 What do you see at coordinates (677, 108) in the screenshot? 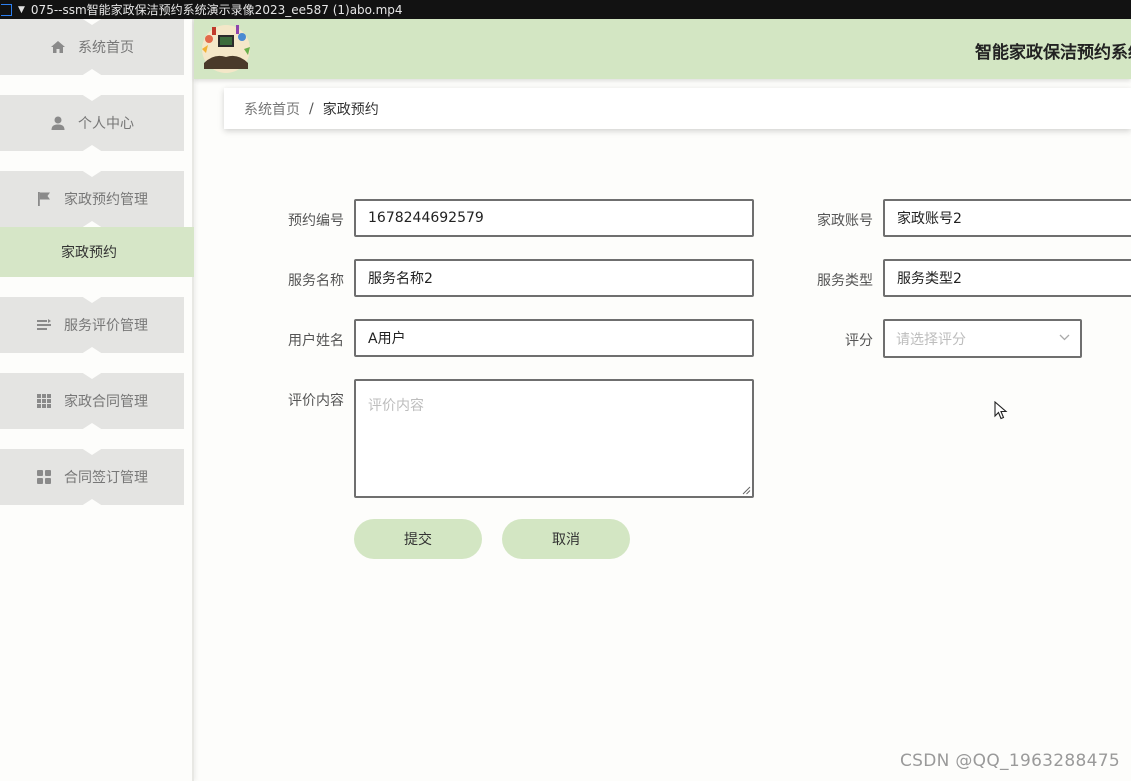
I see `breadcrumb: 系统首页 / 家政预约` at bounding box center [677, 108].